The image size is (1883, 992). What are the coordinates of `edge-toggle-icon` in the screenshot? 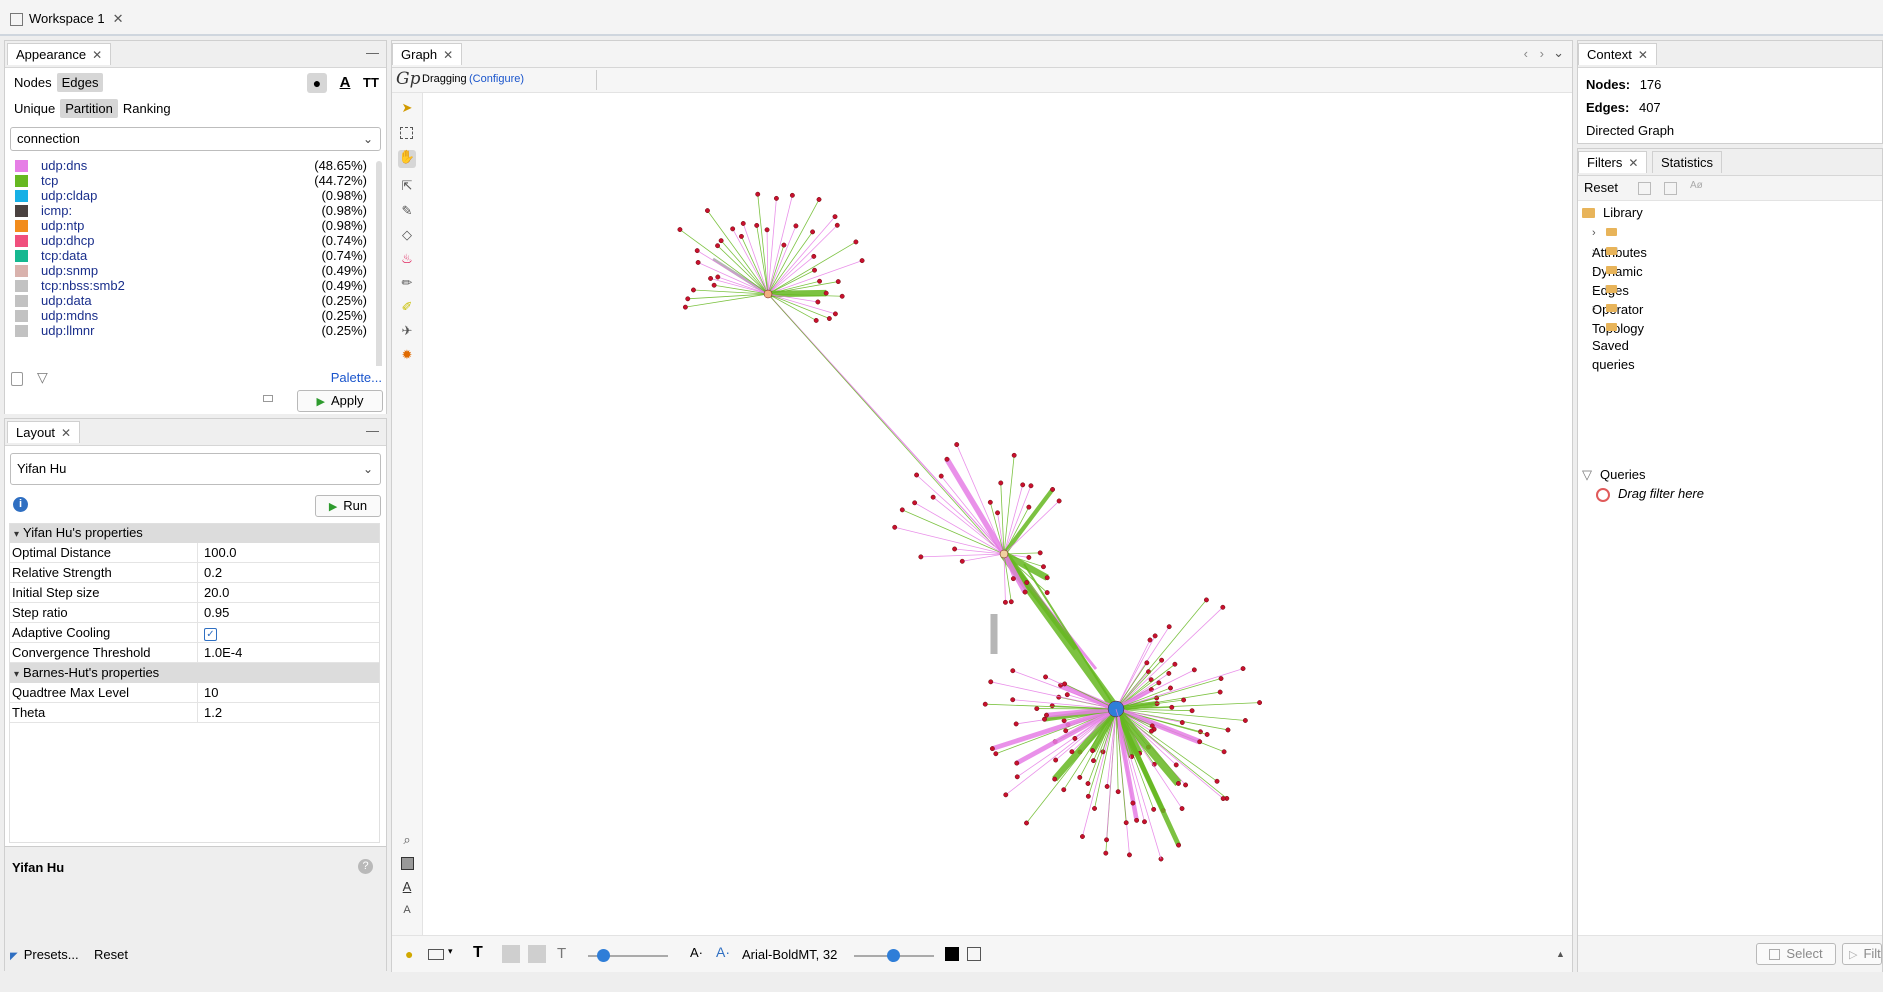 It's located at (511, 954).